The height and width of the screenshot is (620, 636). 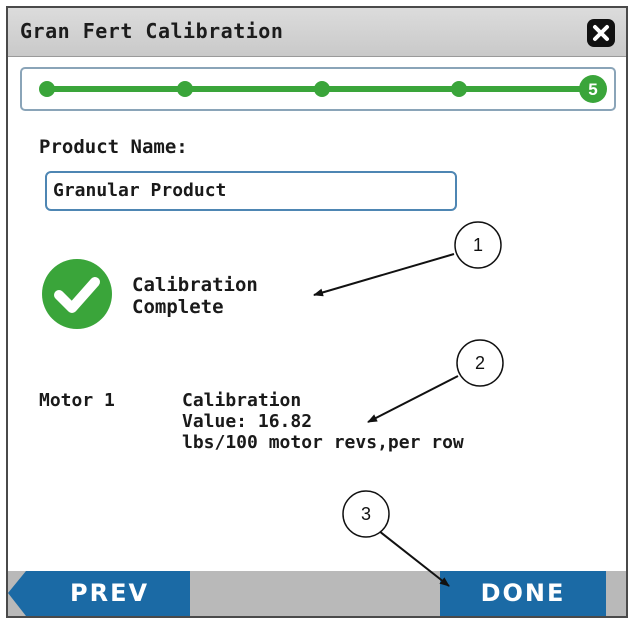 I want to click on callout-2-number: 2, so click(x=480, y=363).